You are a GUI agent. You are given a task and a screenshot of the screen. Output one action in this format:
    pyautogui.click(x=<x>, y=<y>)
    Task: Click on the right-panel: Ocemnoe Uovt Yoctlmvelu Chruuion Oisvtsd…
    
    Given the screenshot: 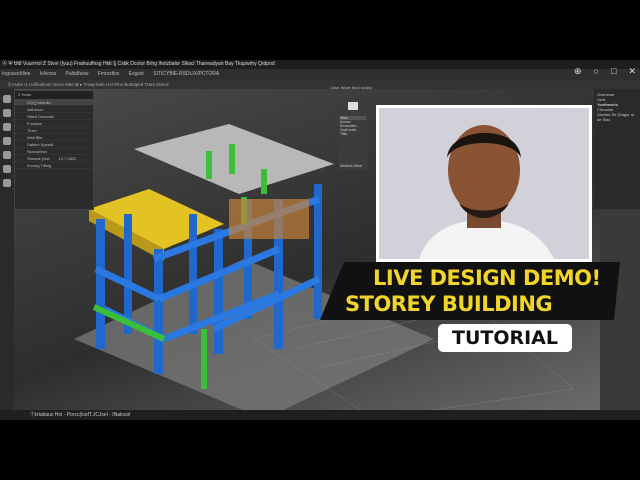 What is the action you would take?
    pyautogui.click(x=617, y=149)
    